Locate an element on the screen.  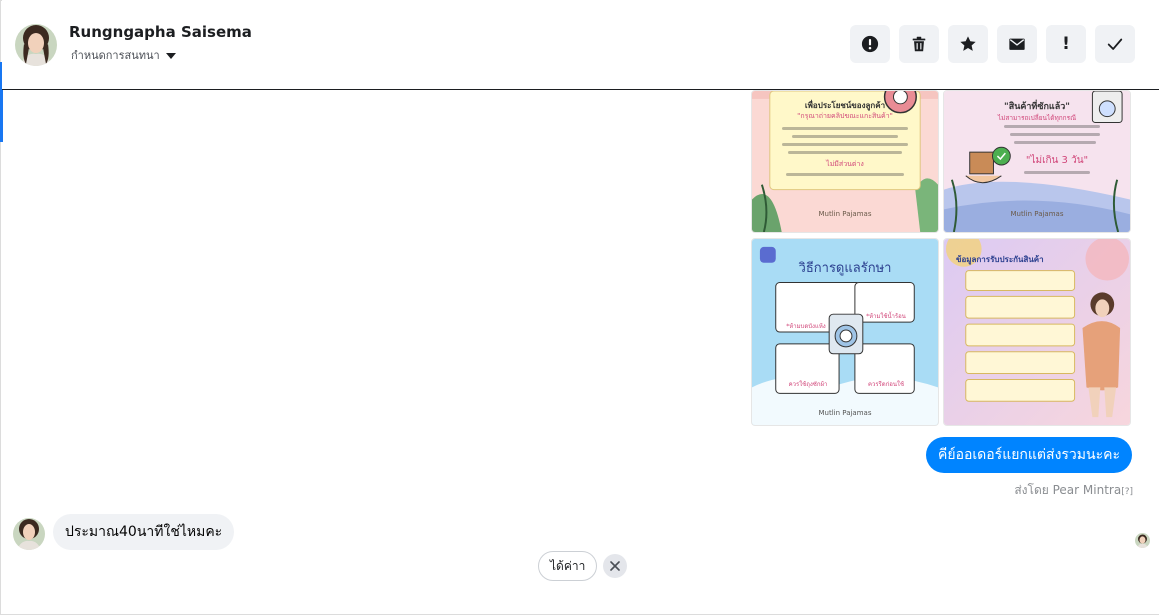
contact-name: Rungngapha Saisema is located at coordinates (160, 32).